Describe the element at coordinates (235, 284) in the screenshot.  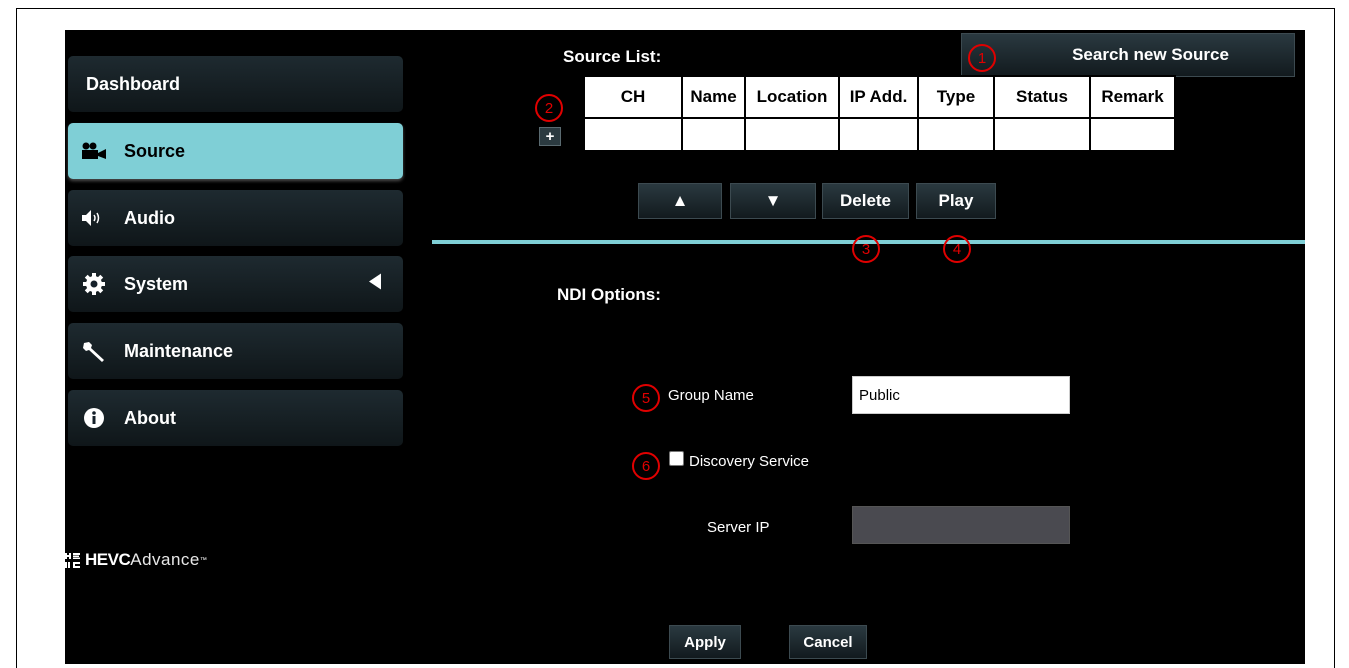
I see `sidebar-item-system: System` at that location.